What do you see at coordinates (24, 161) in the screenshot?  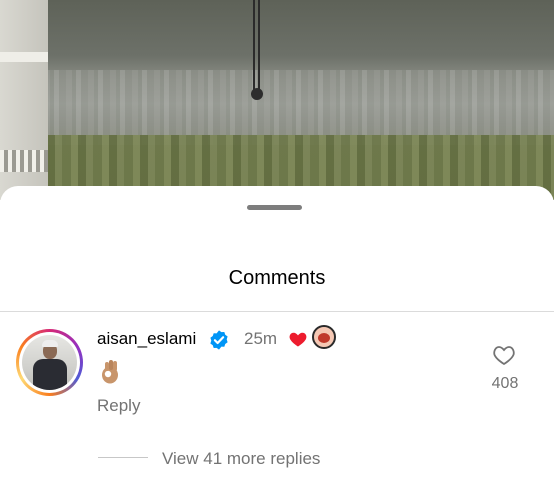 I see `building-railing` at bounding box center [24, 161].